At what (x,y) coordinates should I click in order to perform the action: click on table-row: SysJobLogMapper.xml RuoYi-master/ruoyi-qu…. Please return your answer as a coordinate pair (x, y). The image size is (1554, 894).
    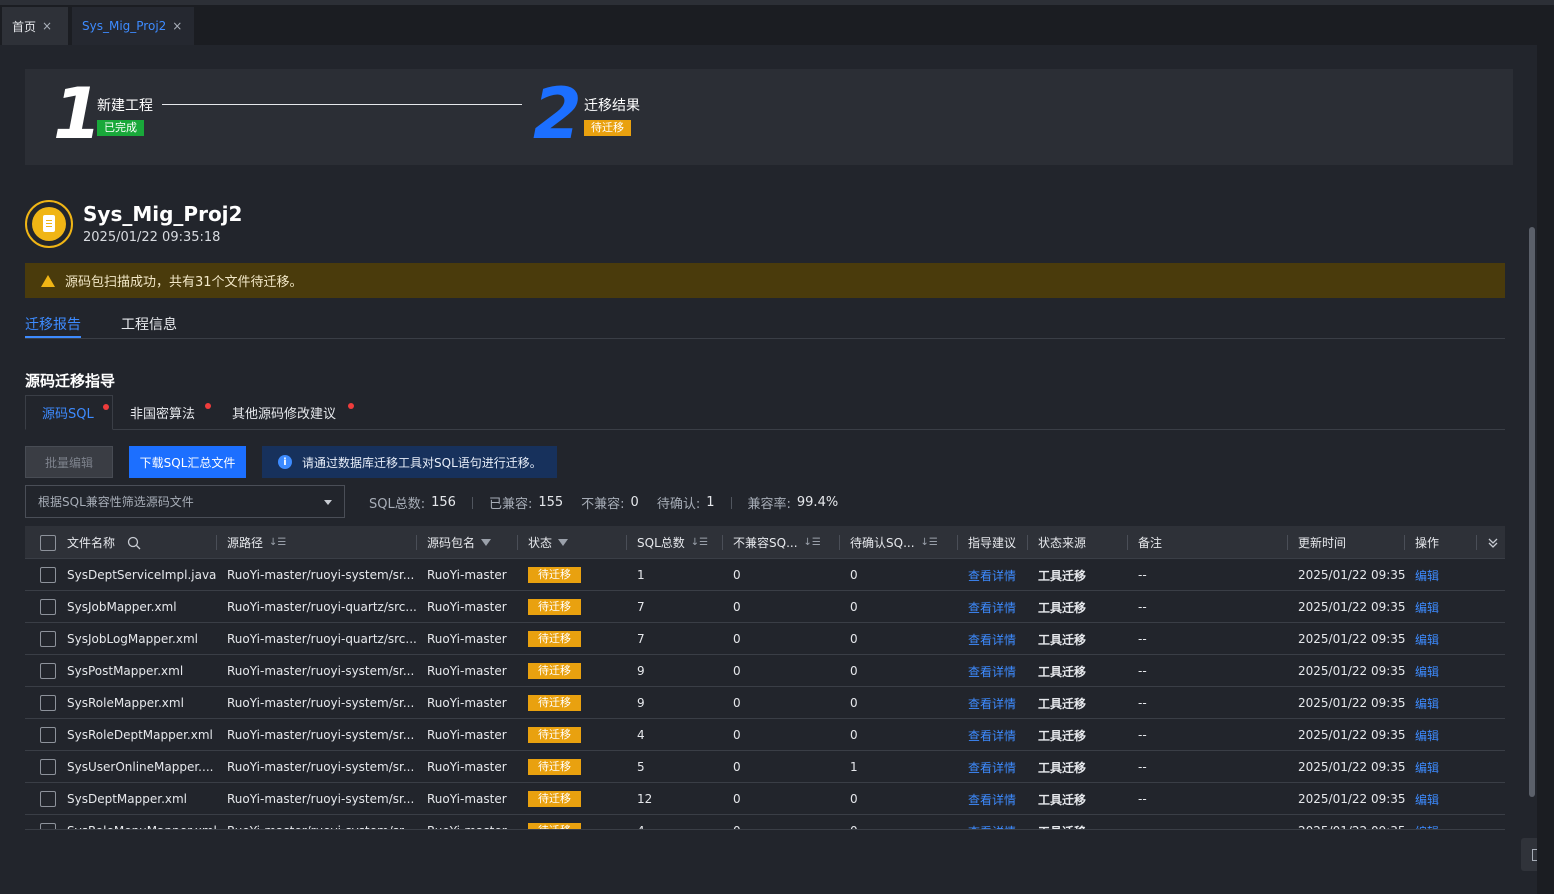
    Looking at the image, I should click on (765, 639).